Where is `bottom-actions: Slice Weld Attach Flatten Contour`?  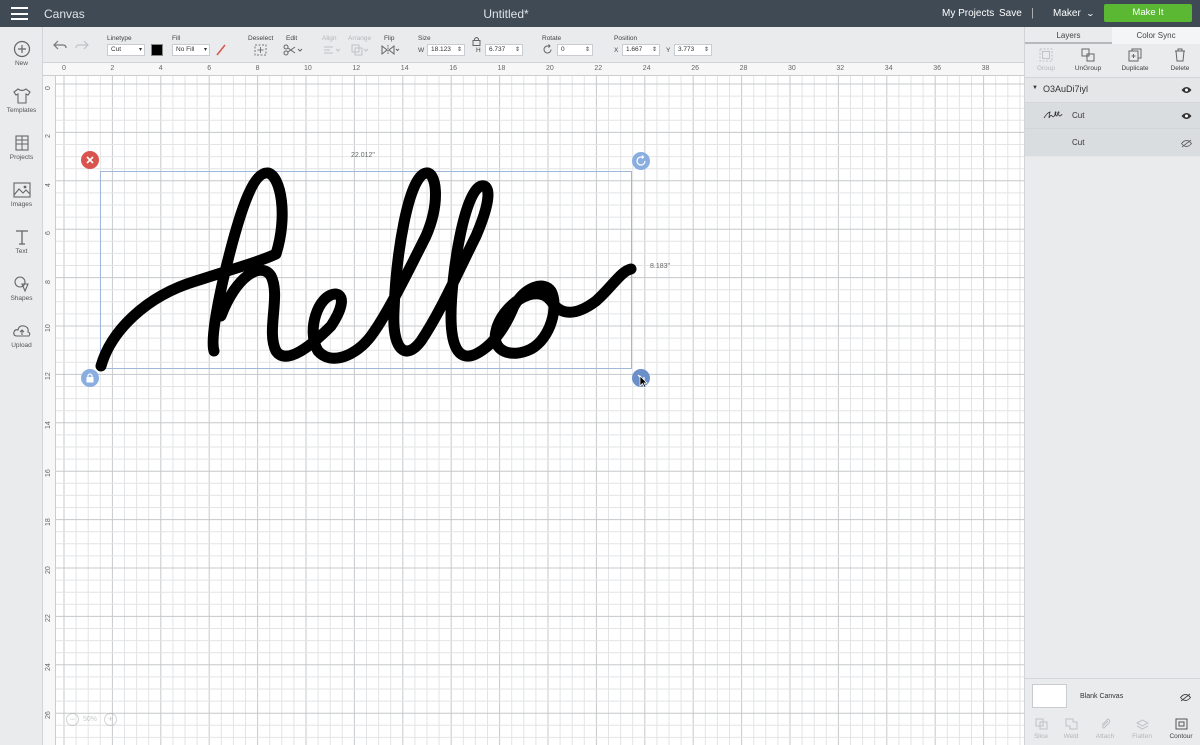 bottom-actions: Slice Weld Attach Flatten Contour is located at coordinates (1112, 730).